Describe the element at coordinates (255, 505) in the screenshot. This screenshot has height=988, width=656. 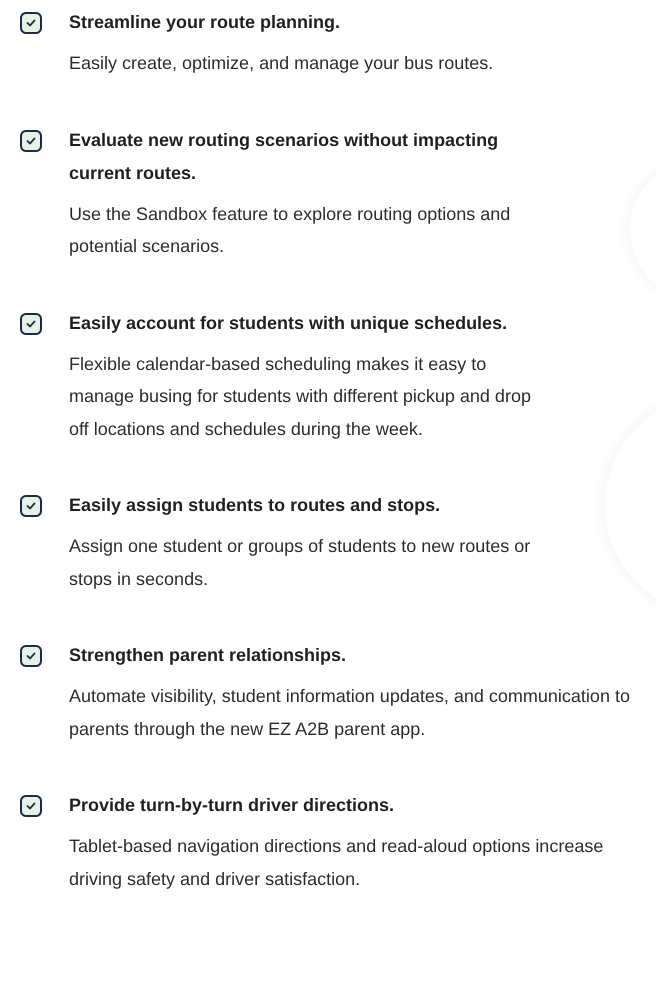
I see `feature-title: Easily assign students to routes and stops.` at that location.